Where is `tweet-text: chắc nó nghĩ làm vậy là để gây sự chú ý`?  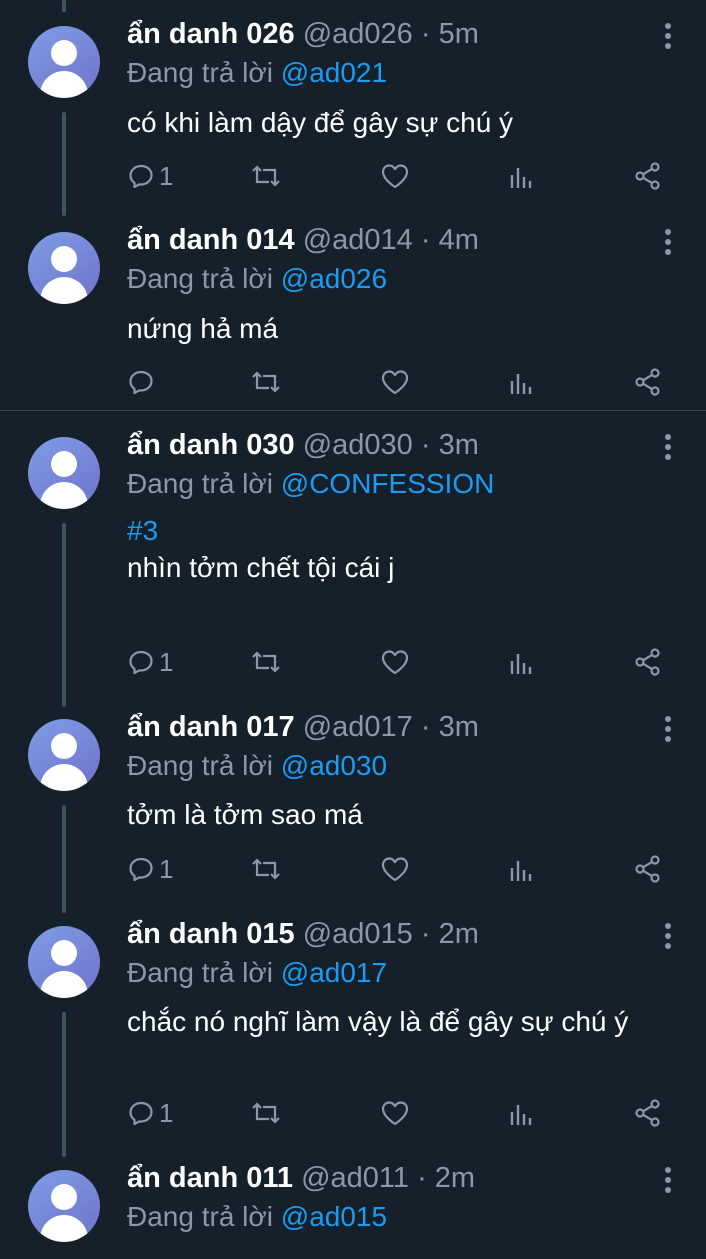
tweet-text: chắc nó nghĩ làm vậy là để gây sự chú ý is located at coordinates (404, 1021).